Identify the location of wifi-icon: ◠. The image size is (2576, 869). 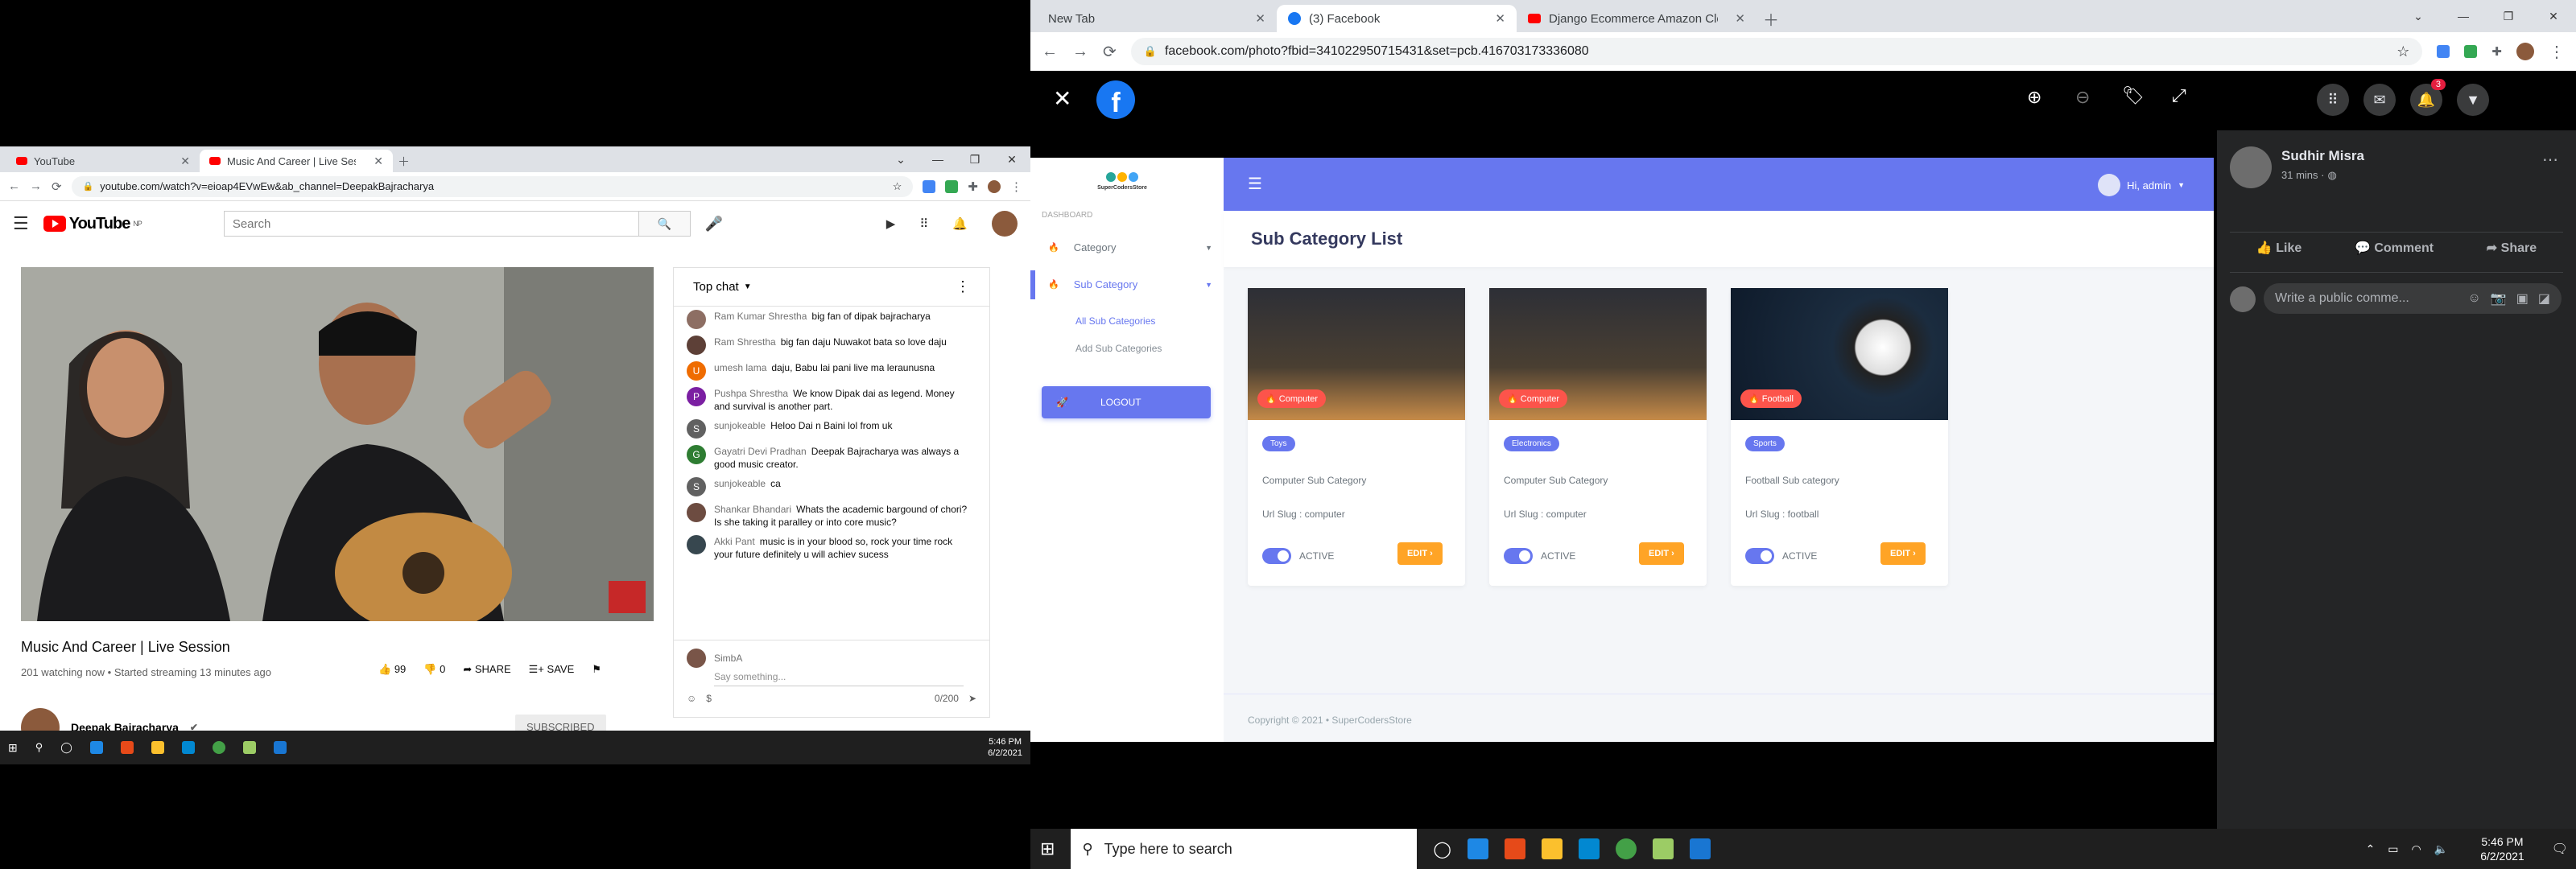
(2416, 849).